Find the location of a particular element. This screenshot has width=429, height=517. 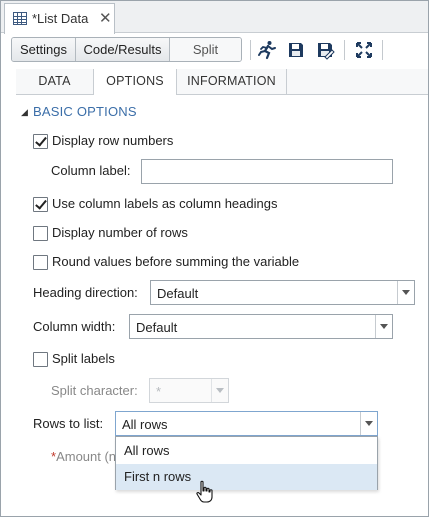

run-icon is located at coordinates (267, 50).